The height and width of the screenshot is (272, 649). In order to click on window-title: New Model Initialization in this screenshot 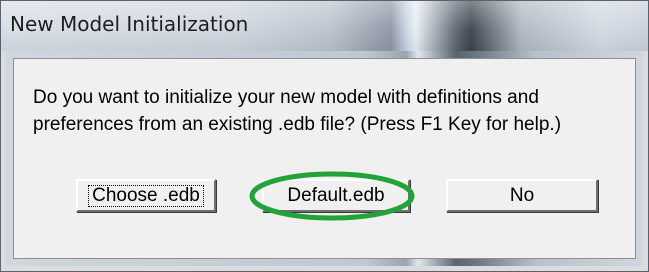, I will do `click(129, 24)`.